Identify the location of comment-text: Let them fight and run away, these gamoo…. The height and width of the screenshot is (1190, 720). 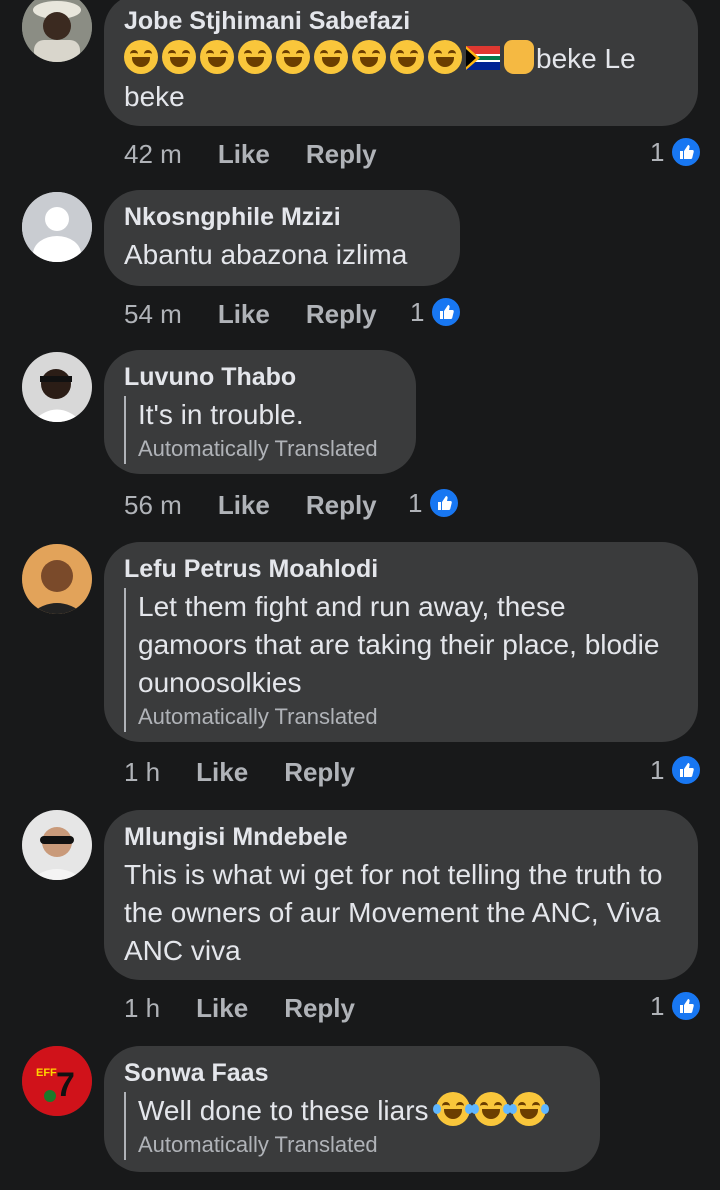
(399, 644).